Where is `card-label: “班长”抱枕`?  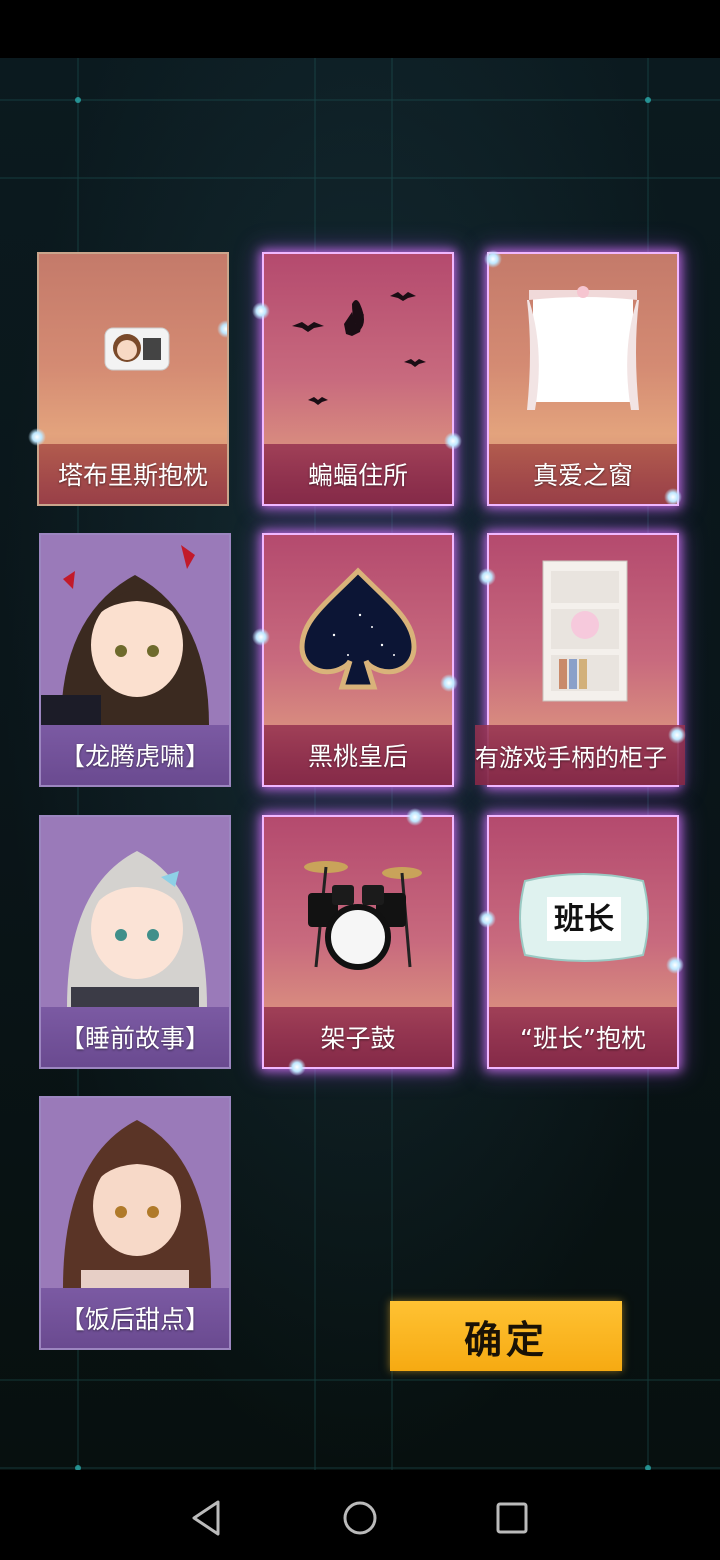
card-label: “班长”抱枕 is located at coordinates (583, 1037).